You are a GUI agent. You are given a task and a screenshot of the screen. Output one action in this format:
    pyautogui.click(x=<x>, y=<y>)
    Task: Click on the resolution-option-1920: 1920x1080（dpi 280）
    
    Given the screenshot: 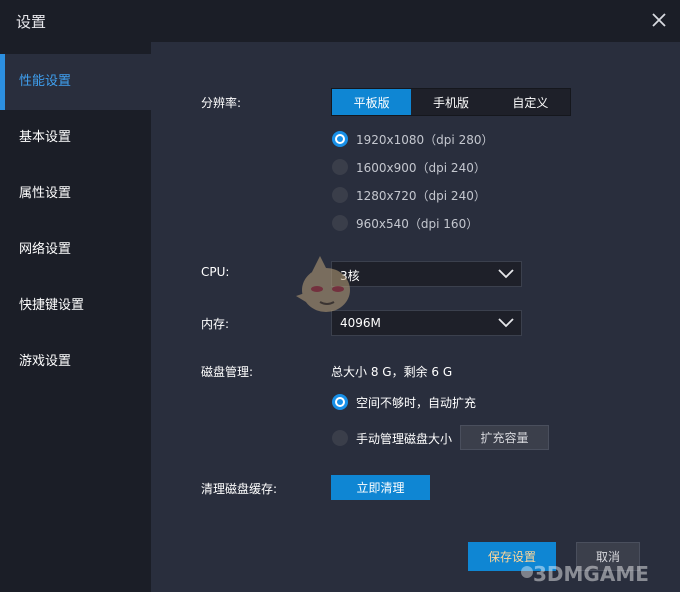 What is the action you would take?
    pyautogui.click(x=412, y=139)
    